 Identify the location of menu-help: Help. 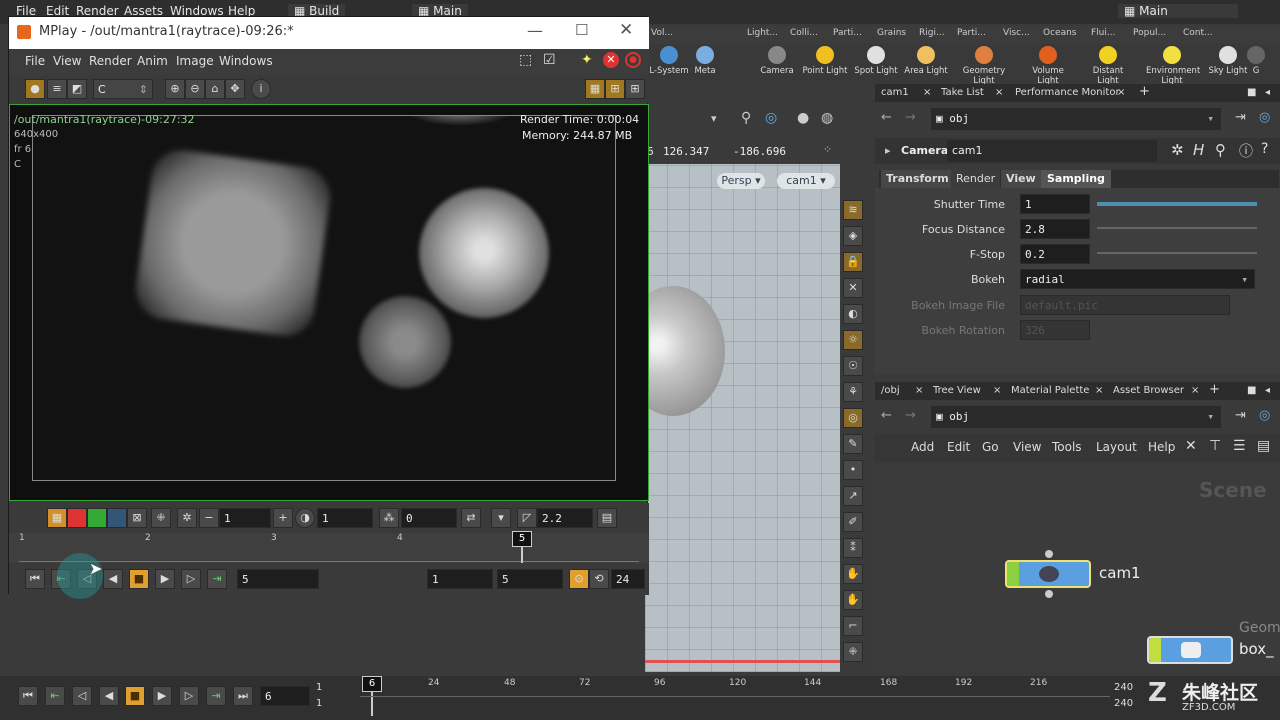
(1161, 447).